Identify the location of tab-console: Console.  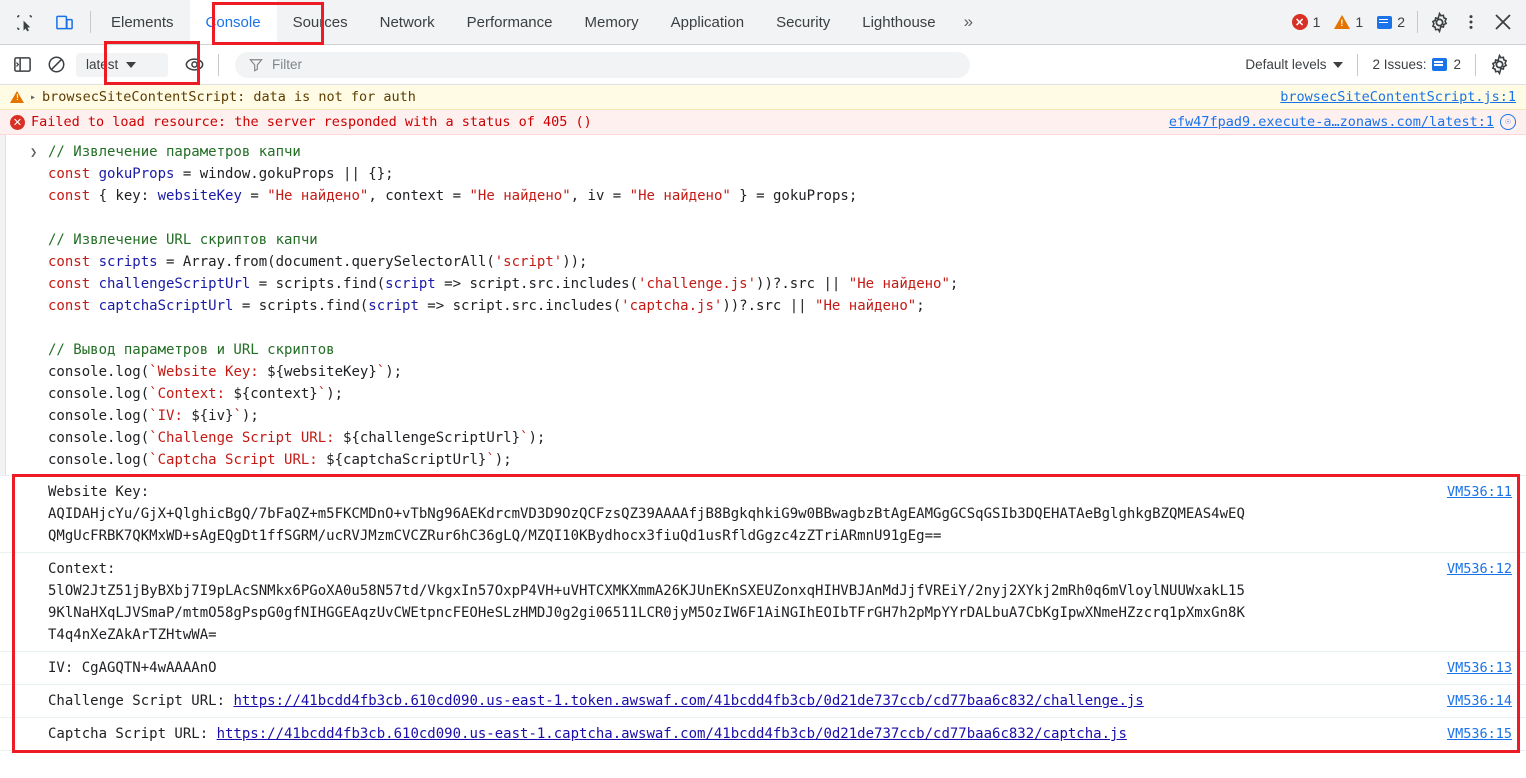
(233, 22).